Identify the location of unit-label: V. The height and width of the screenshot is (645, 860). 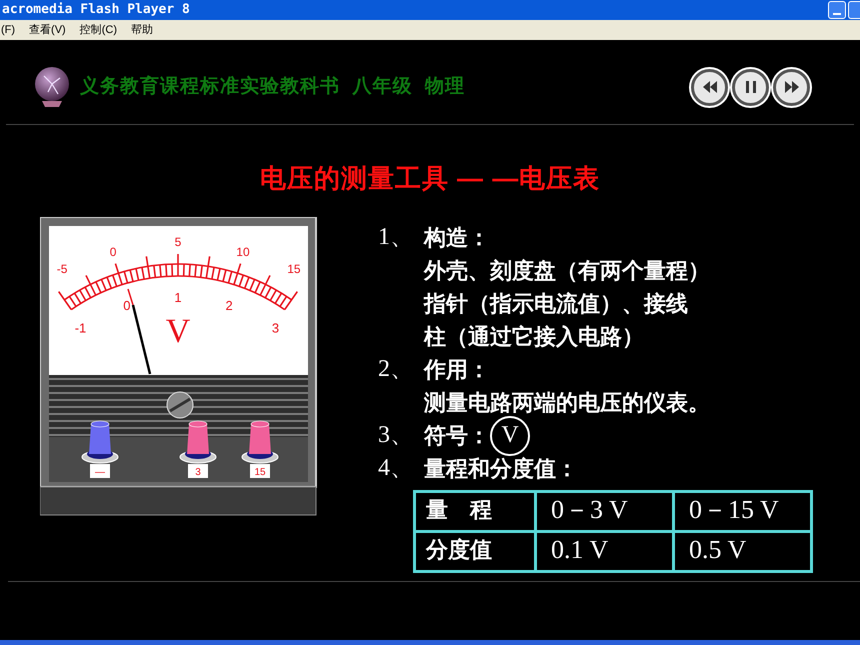
(178, 331).